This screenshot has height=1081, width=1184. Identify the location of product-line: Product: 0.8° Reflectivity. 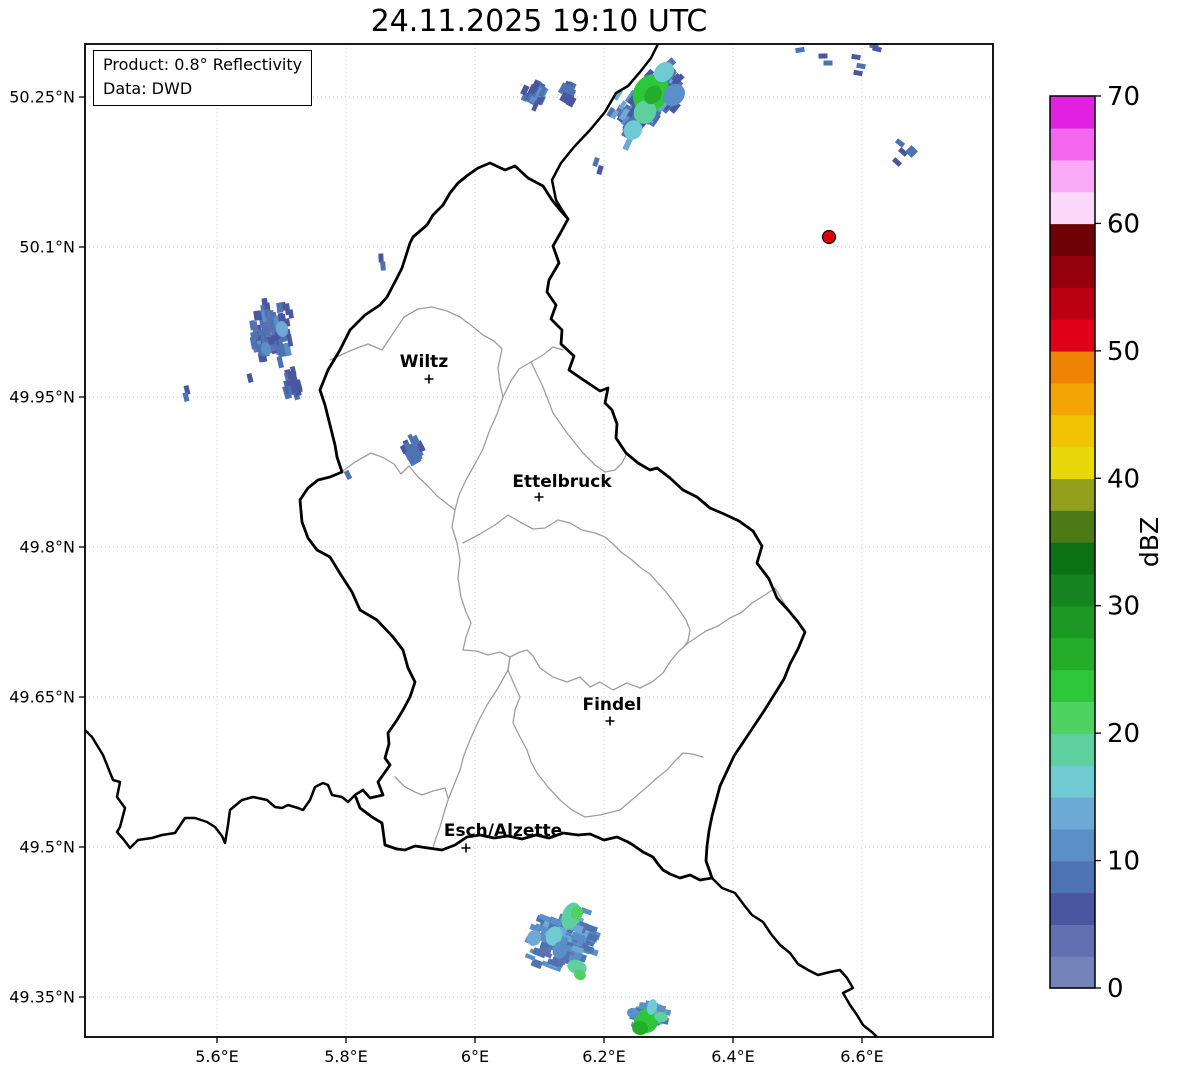
(203, 64).